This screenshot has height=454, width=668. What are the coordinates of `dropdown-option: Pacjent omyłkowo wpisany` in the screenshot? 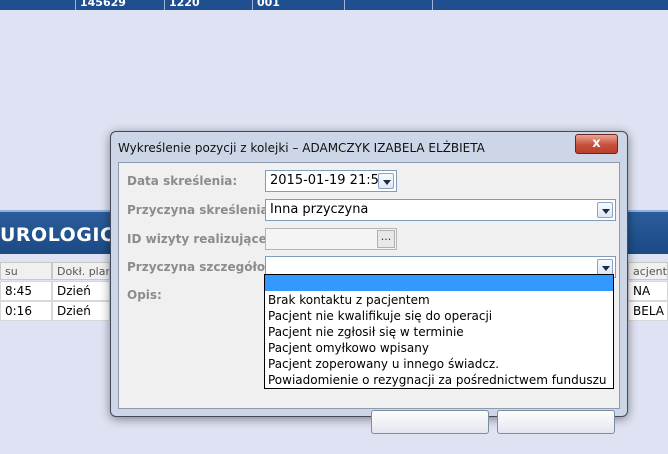 It's located at (439, 348).